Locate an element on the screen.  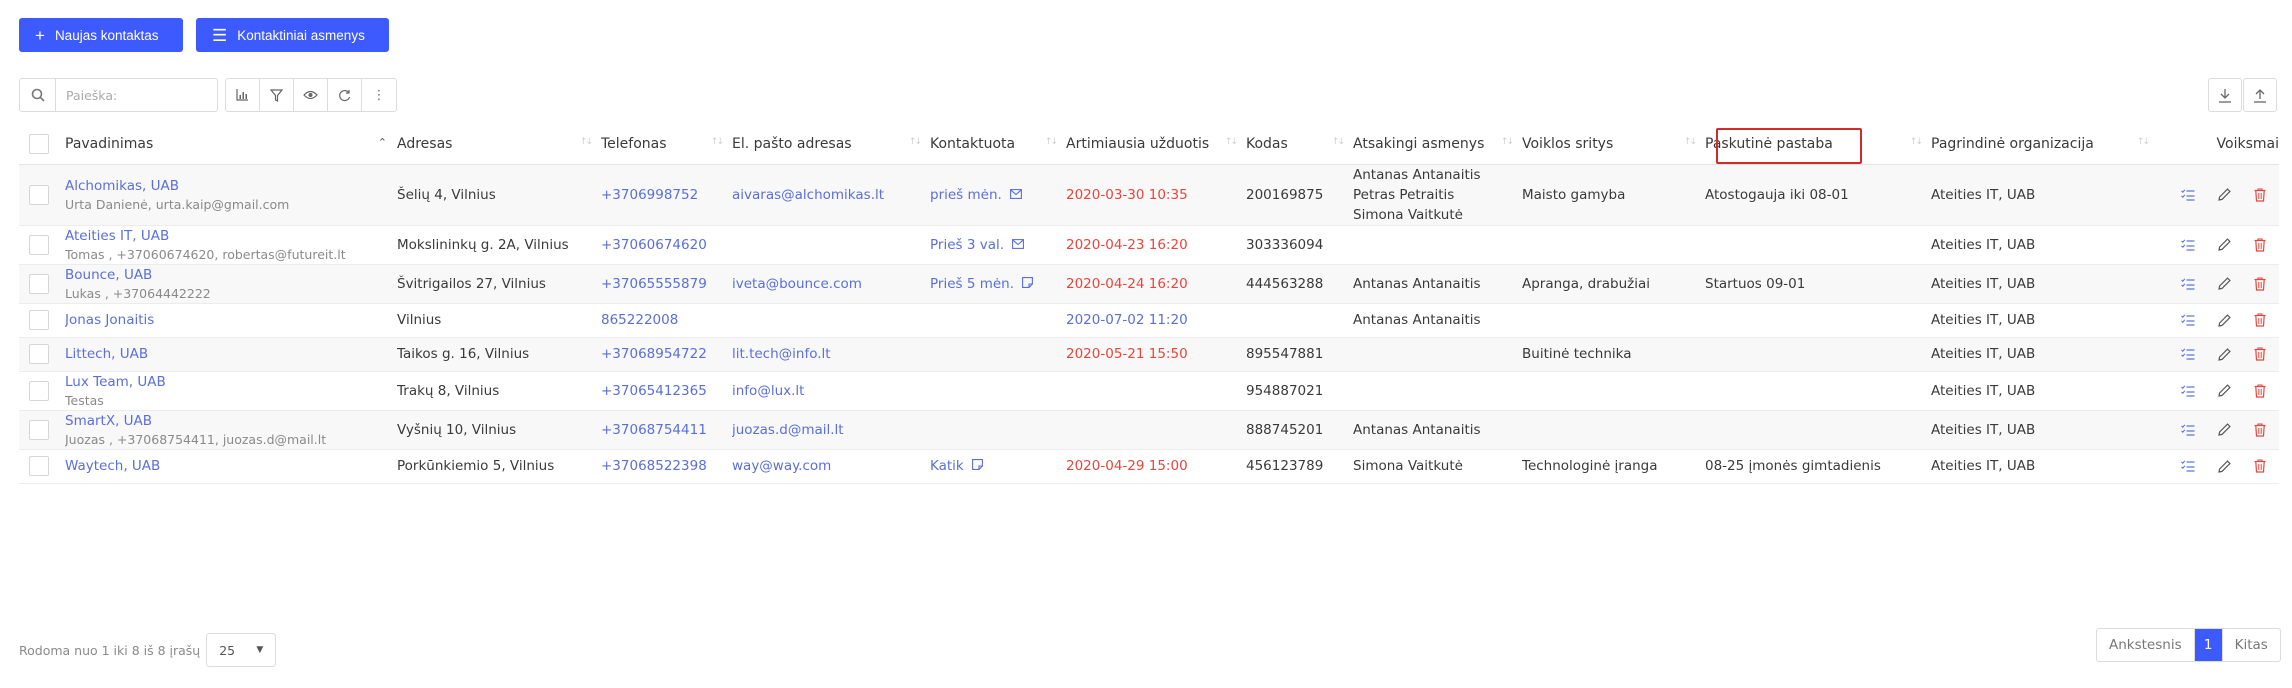
upload-icon is located at coordinates (2260, 95).